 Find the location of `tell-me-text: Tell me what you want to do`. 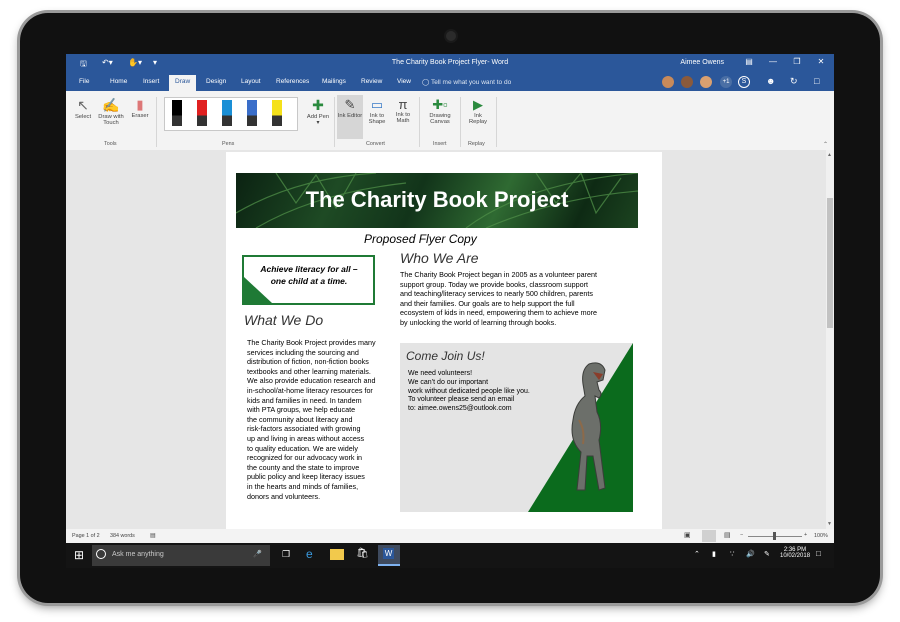

tell-me-text: Tell me what you want to do is located at coordinates (471, 82).